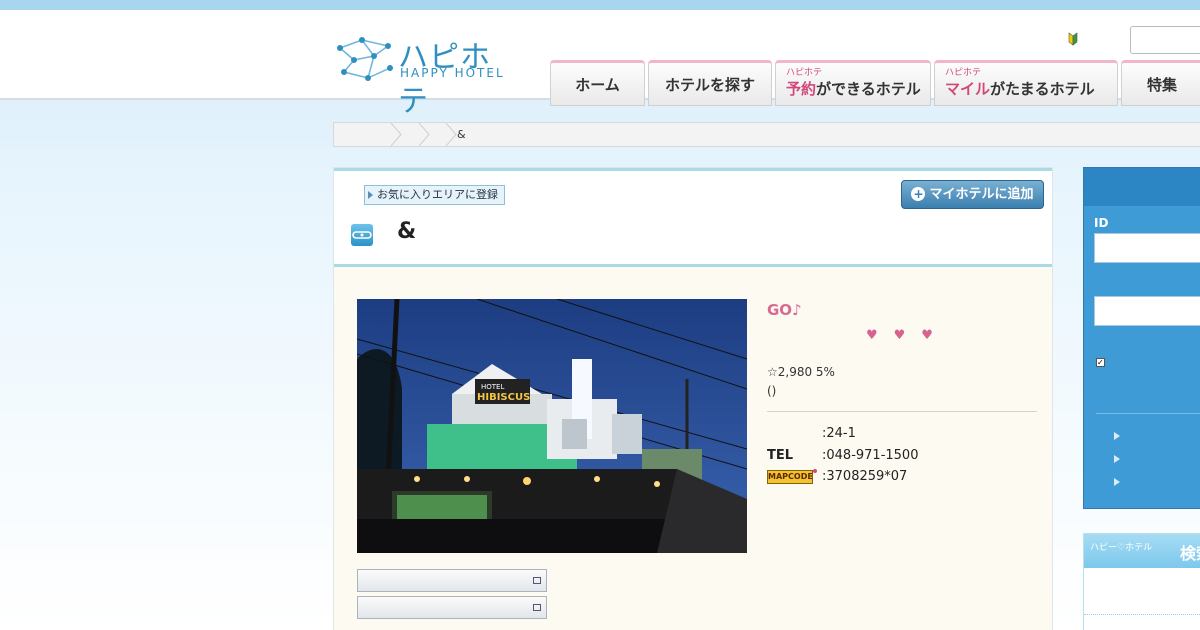  I want to click on favorite-area-button: お気に入りエリアに登録, so click(434, 195).